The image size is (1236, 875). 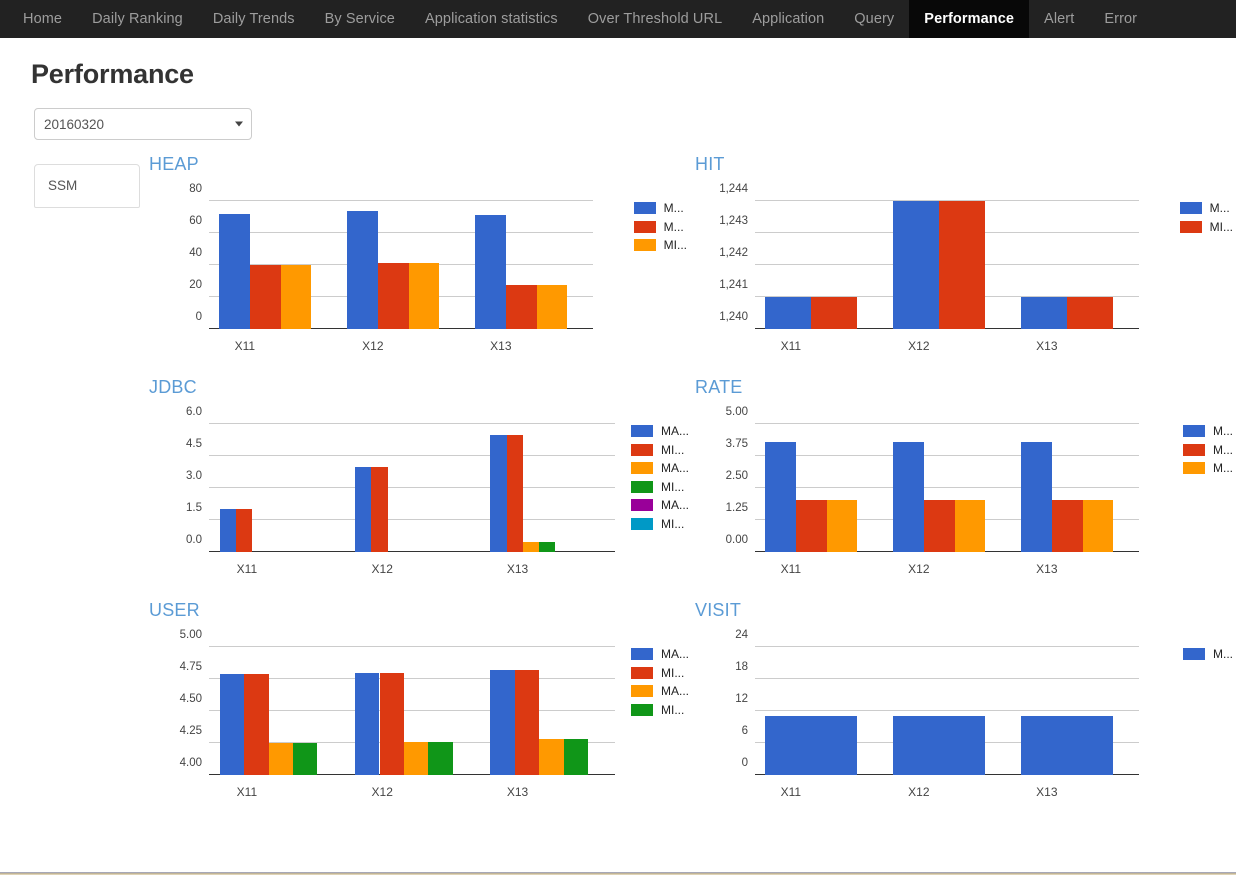 What do you see at coordinates (143, 124) in the screenshot?
I see `date-select: 20160320` at bounding box center [143, 124].